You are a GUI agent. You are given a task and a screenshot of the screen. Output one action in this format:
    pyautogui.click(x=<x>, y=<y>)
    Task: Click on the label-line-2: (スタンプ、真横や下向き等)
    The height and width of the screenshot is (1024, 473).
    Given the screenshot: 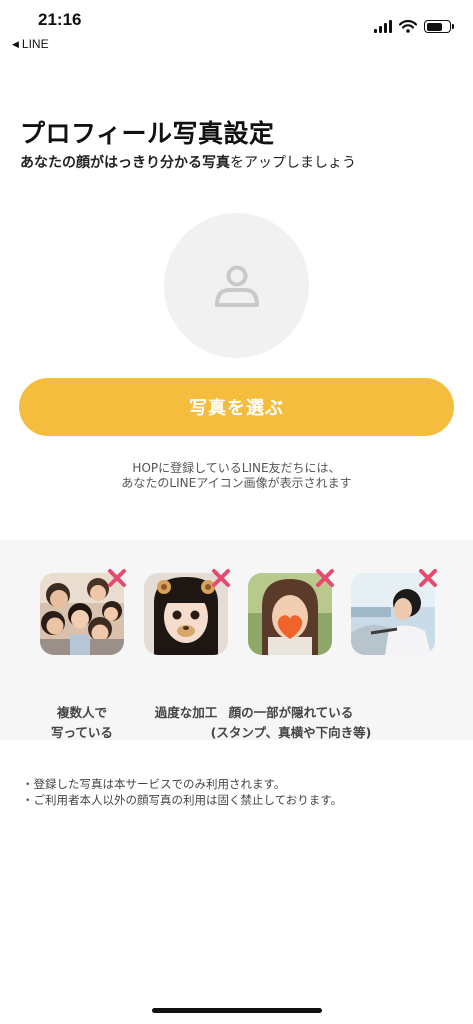 What is the action you would take?
    pyautogui.click(x=291, y=732)
    